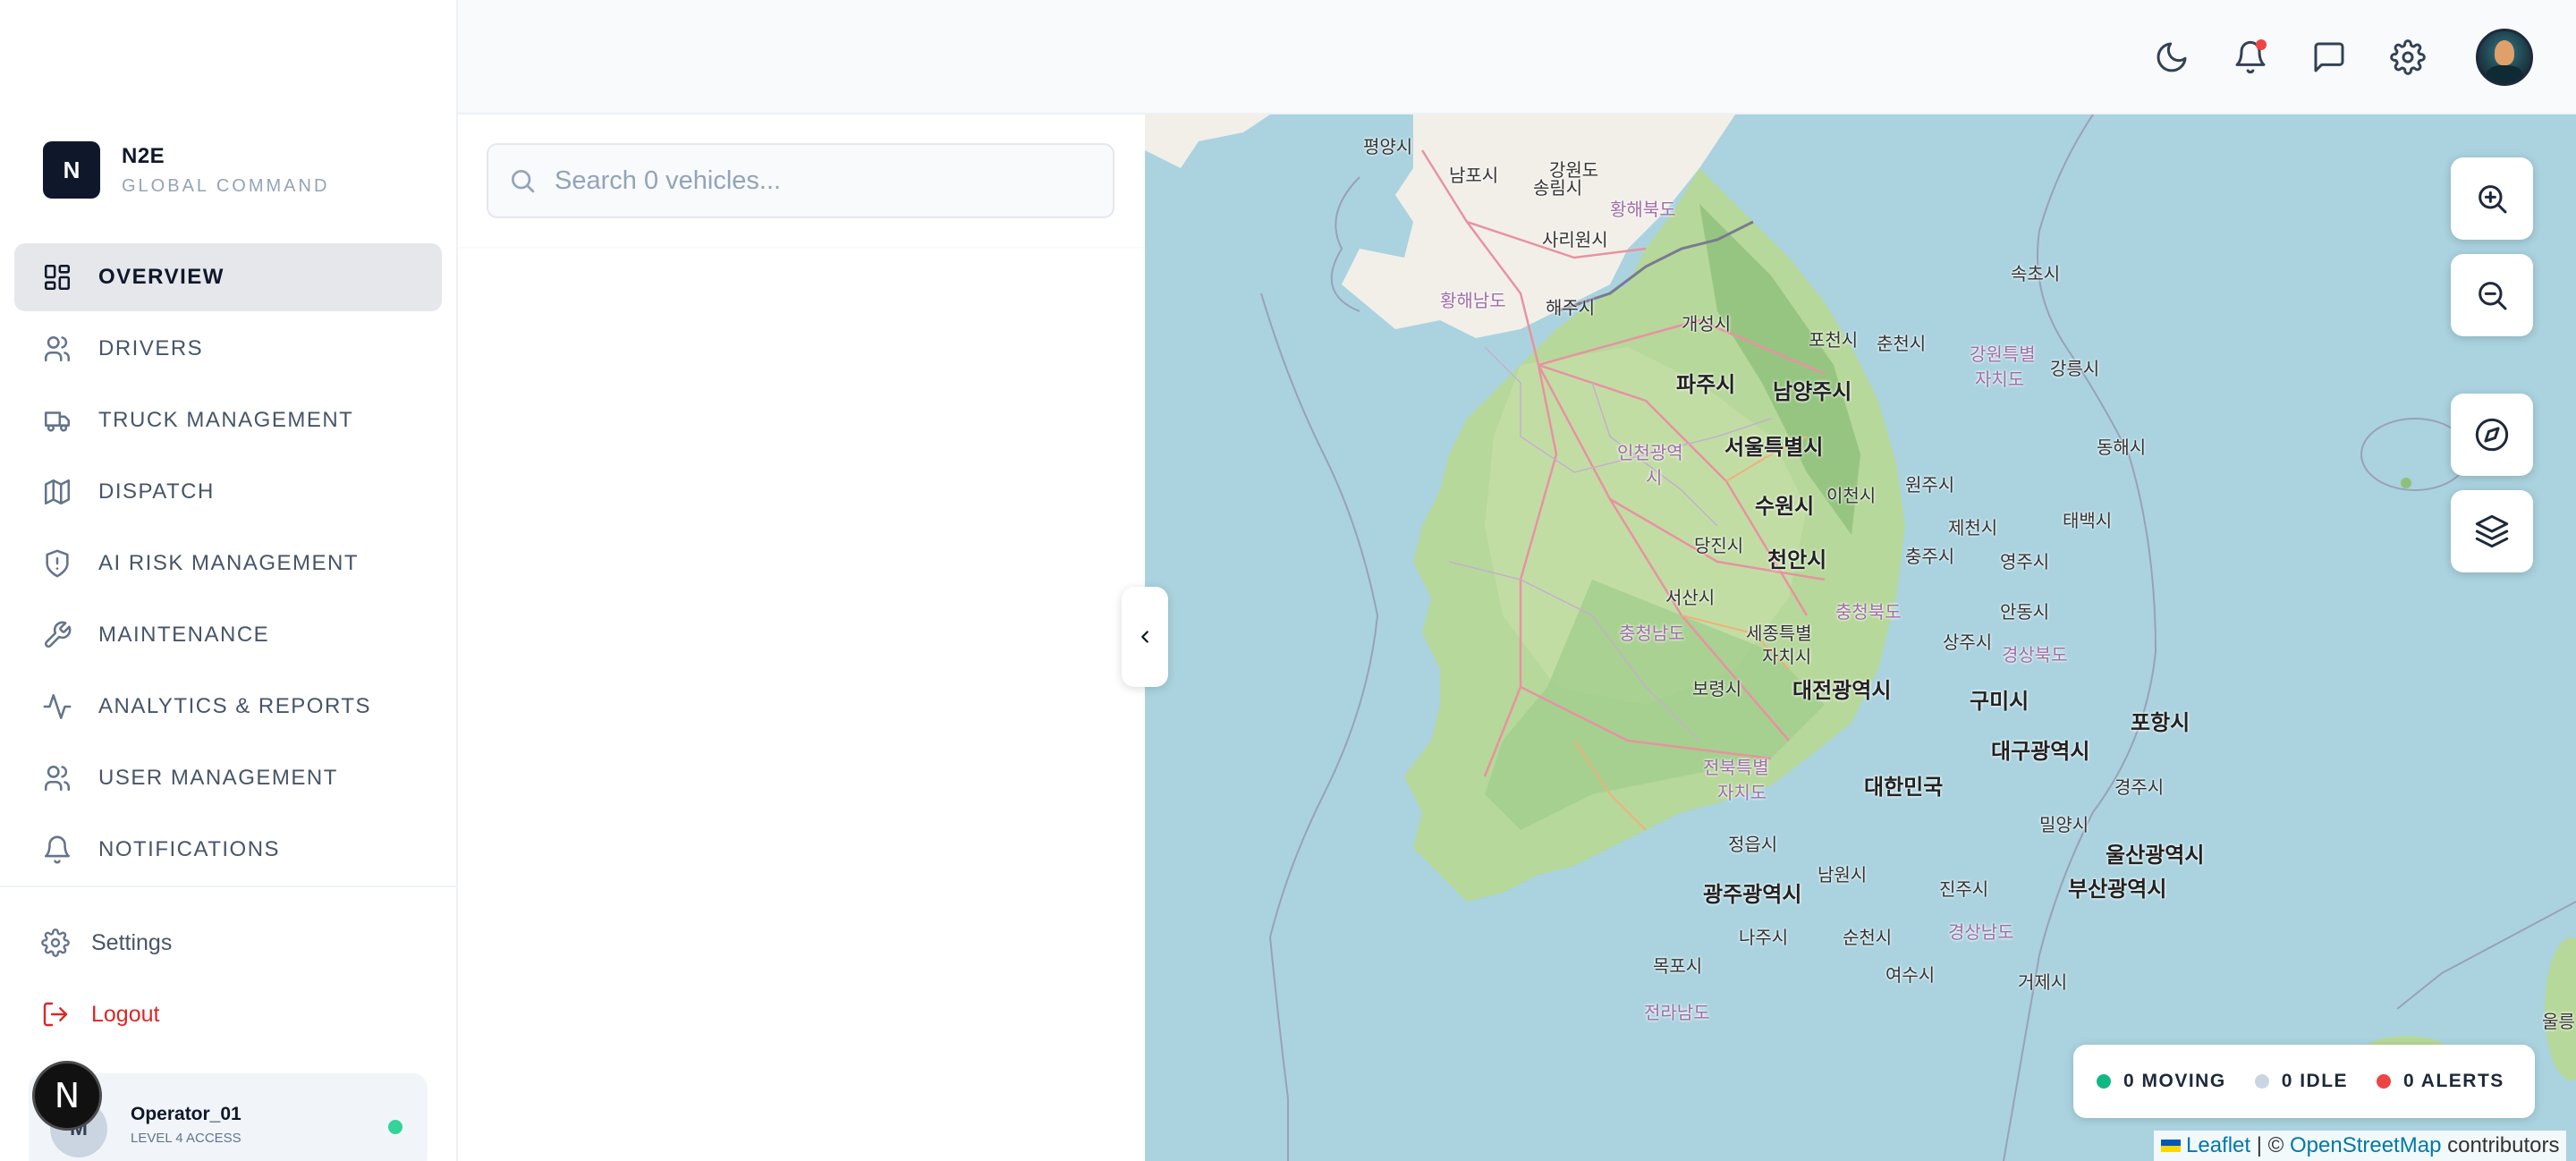 This screenshot has width=2576, height=1161. Describe the element at coordinates (143, 156) in the screenshot. I see `brand-name: N2E` at that location.